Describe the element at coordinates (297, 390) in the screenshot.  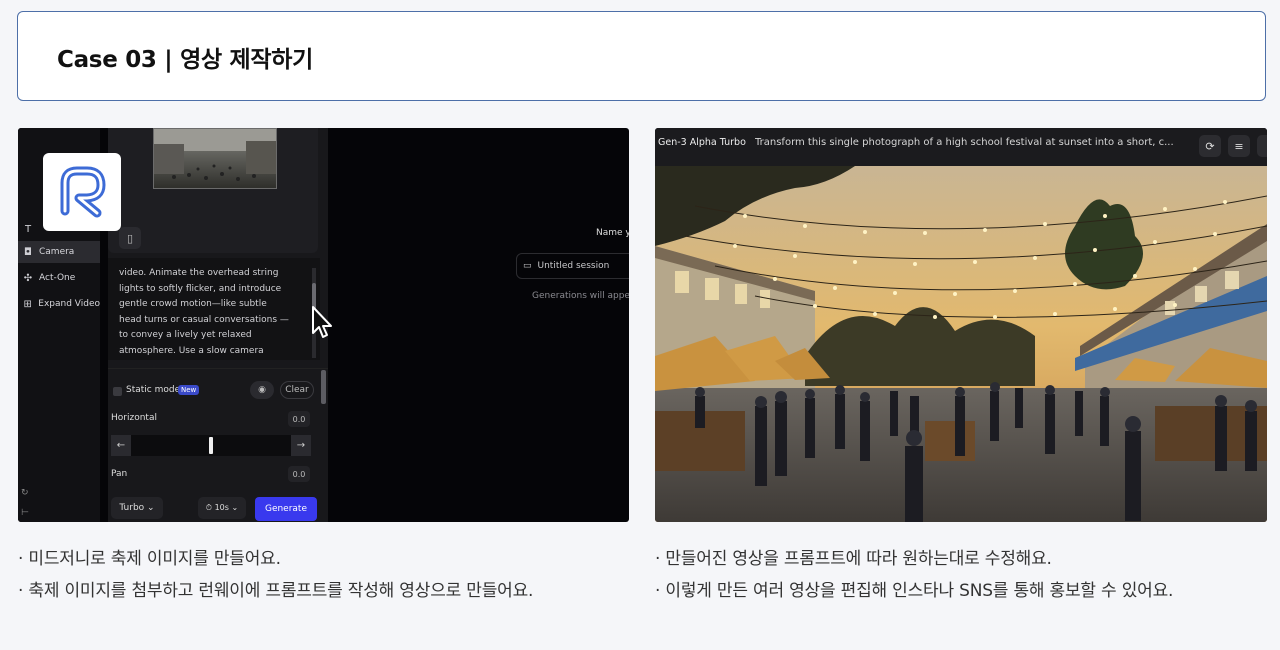
I see `clear-button: Clear` at that location.